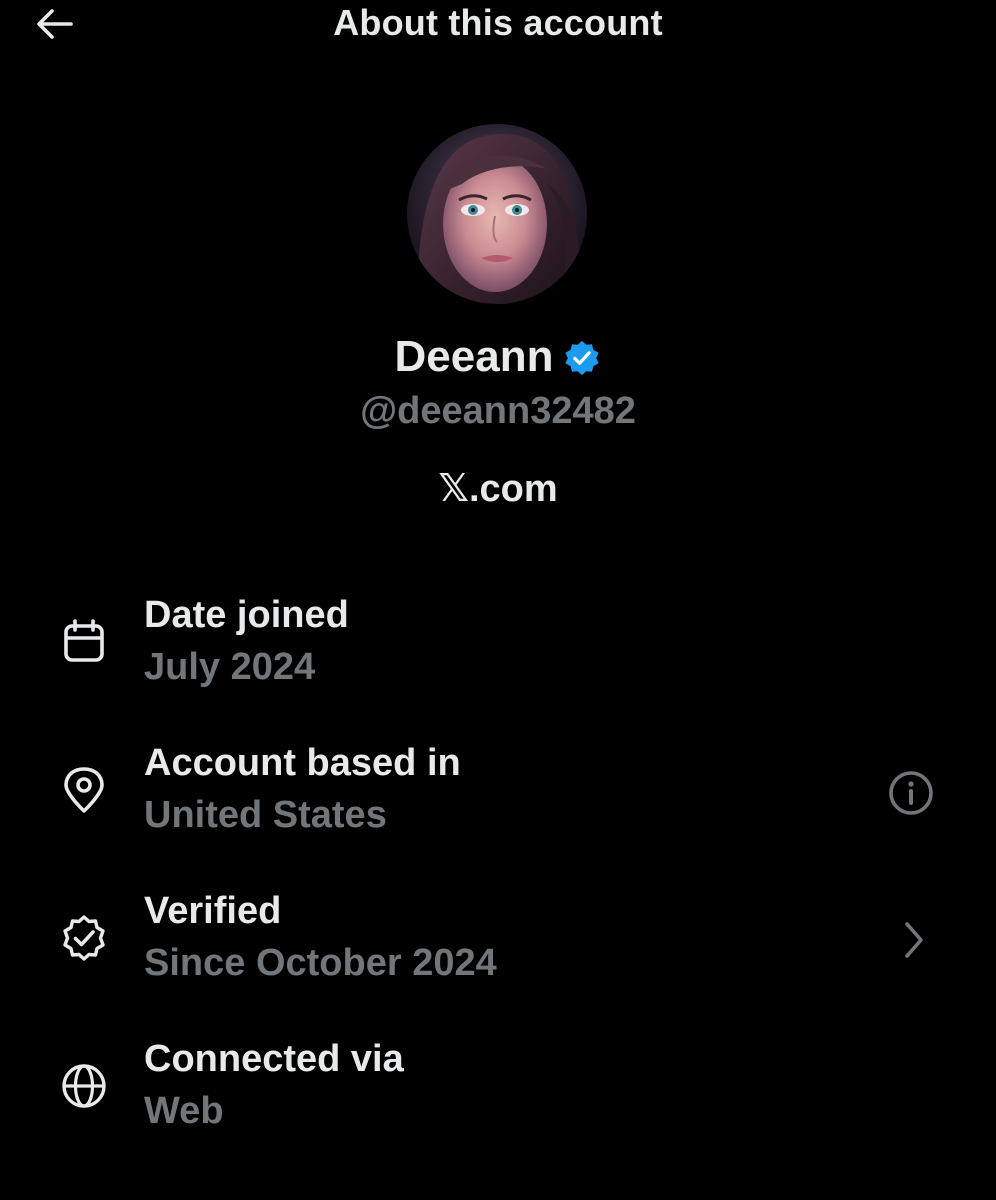 The height and width of the screenshot is (1200, 996). I want to click on handle: @deeann32482, so click(498, 411).